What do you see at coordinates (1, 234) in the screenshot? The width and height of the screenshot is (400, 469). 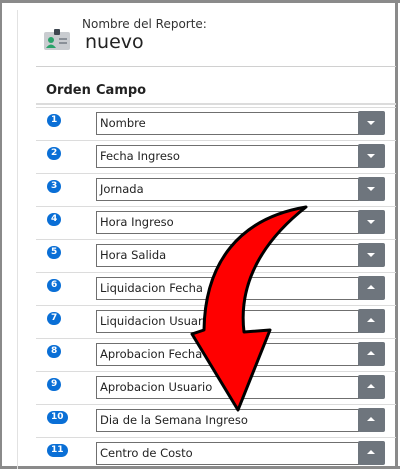 I see `window-frame-left` at bounding box center [1, 234].